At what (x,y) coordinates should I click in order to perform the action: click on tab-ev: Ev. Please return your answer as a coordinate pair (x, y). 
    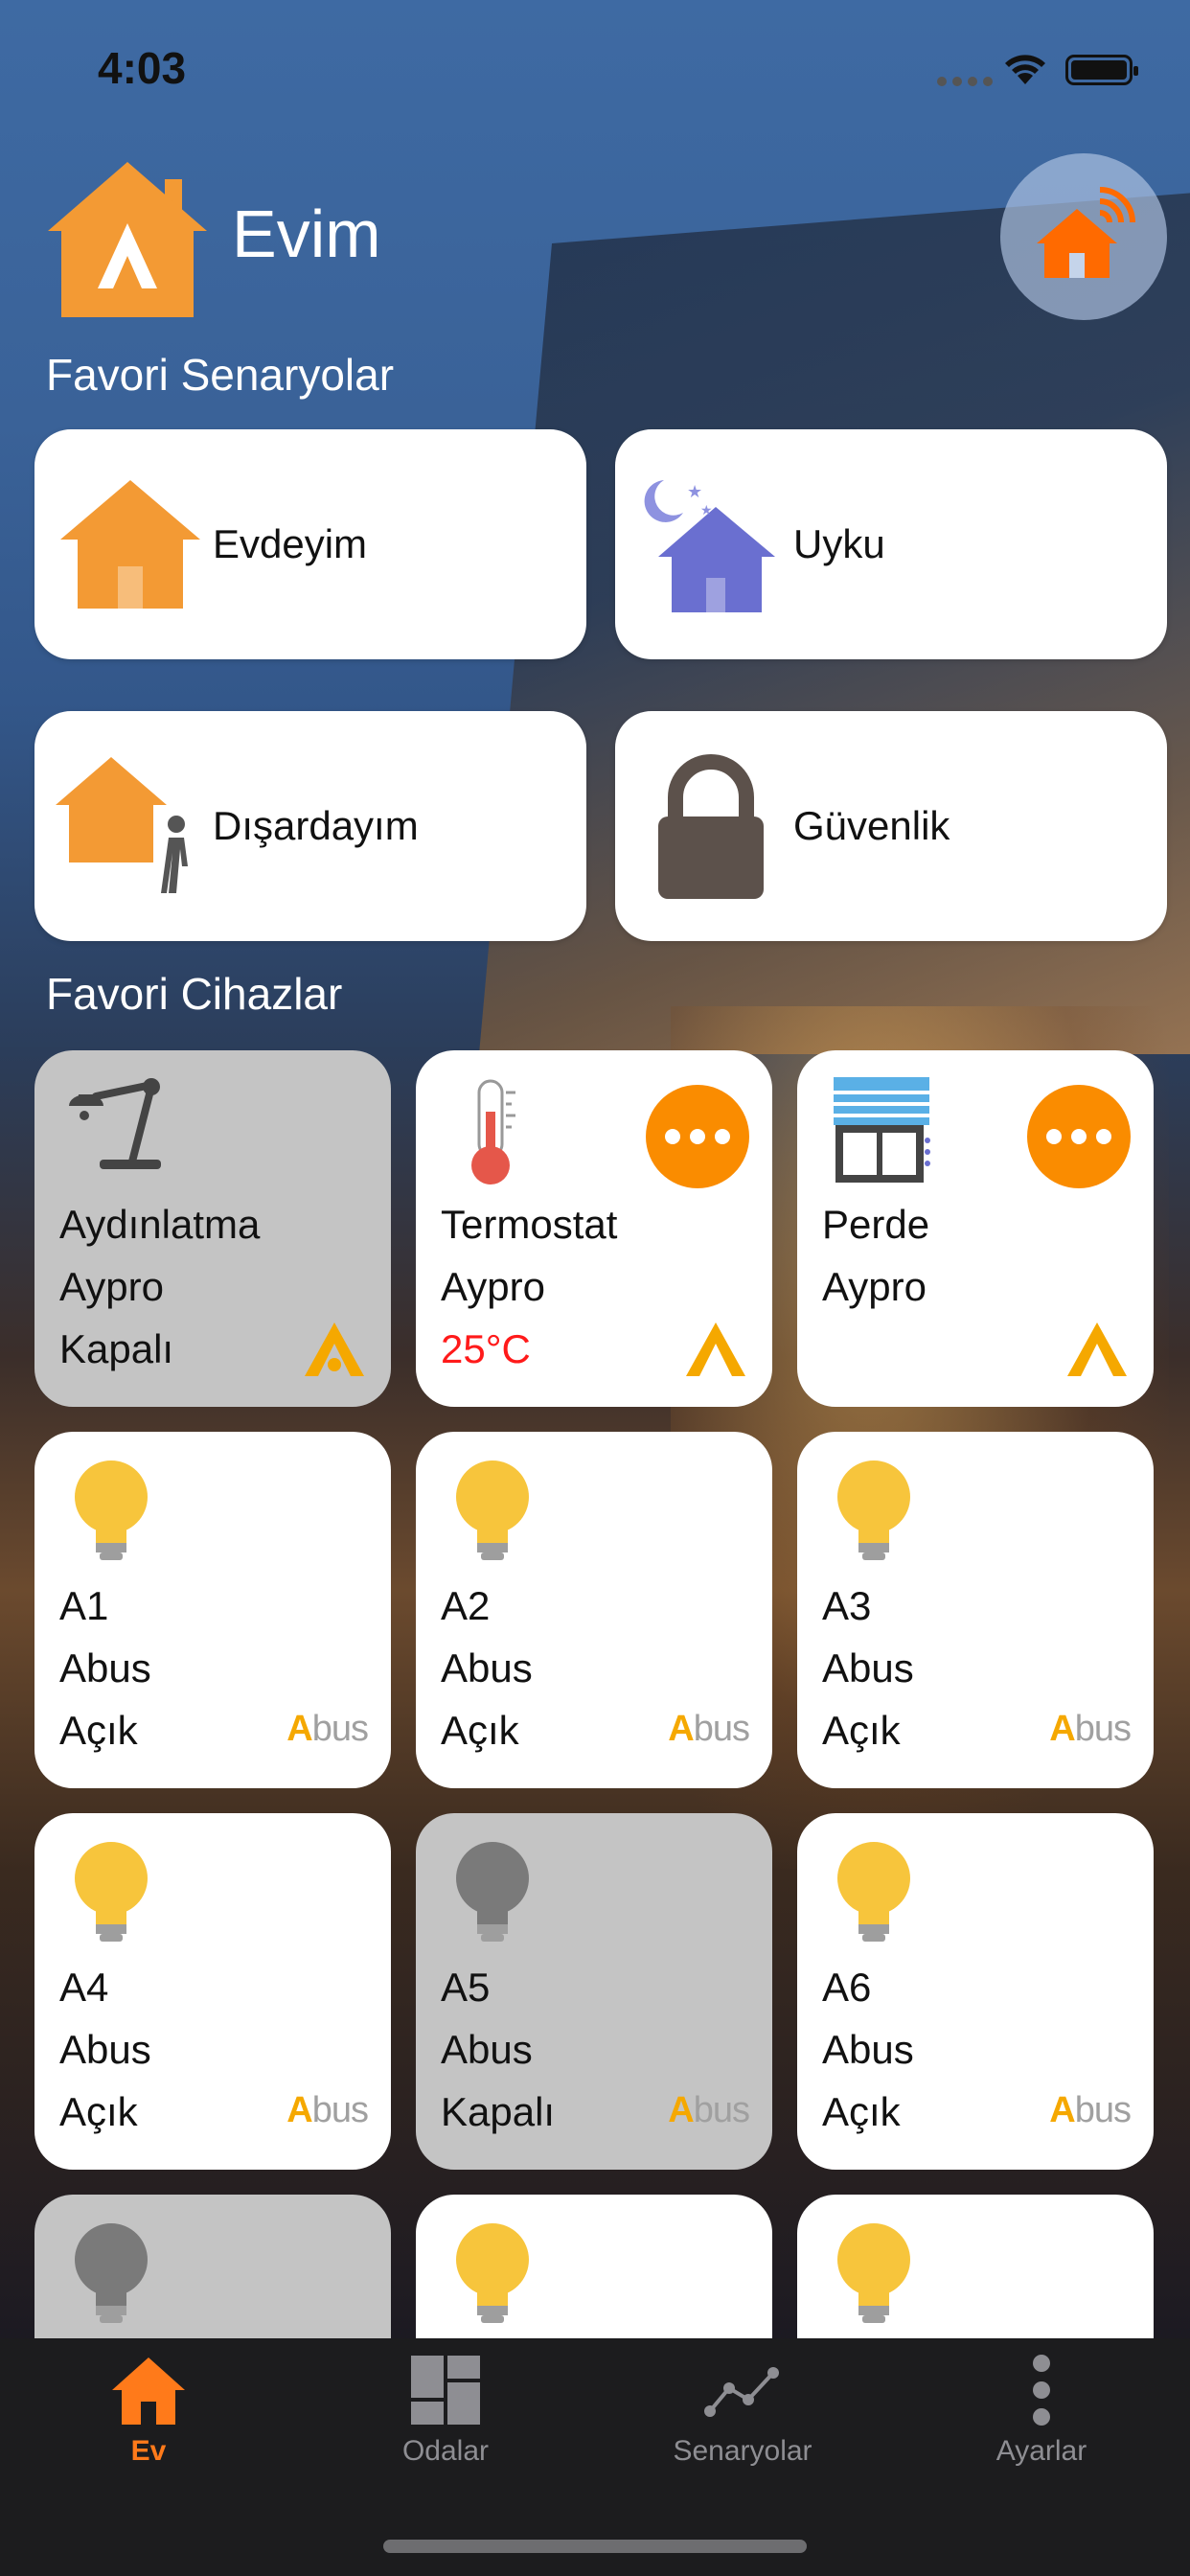
    Looking at the image, I should click on (148, 2411).